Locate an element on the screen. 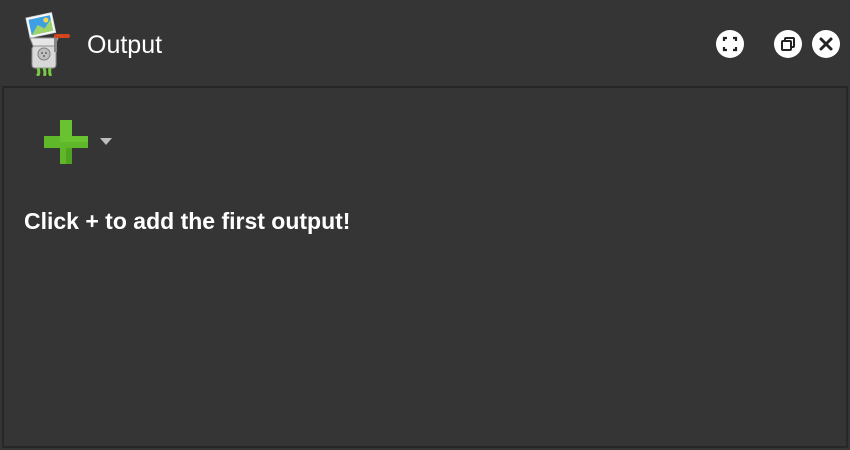 The height and width of the screenshot is (450, 850). empty-state-message: Click + to add the first output! is located at coordinates (187, 221).